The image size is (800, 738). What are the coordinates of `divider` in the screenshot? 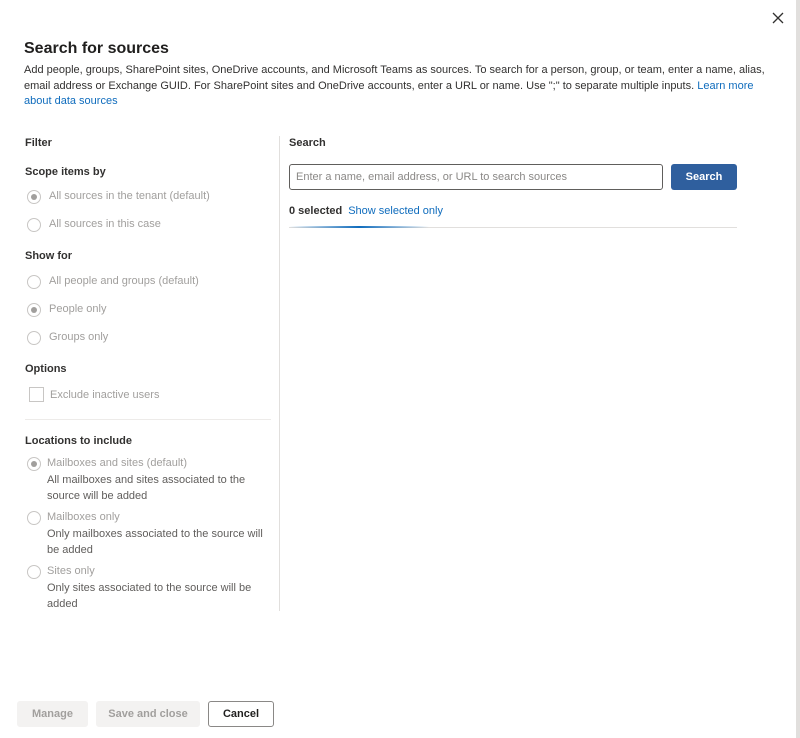 It's located at (148, 419).